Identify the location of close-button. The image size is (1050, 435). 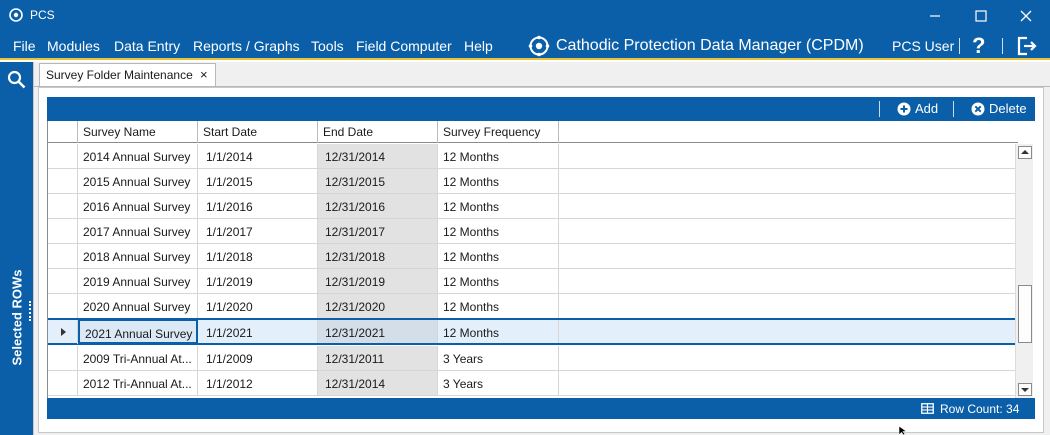
(1026, 15).